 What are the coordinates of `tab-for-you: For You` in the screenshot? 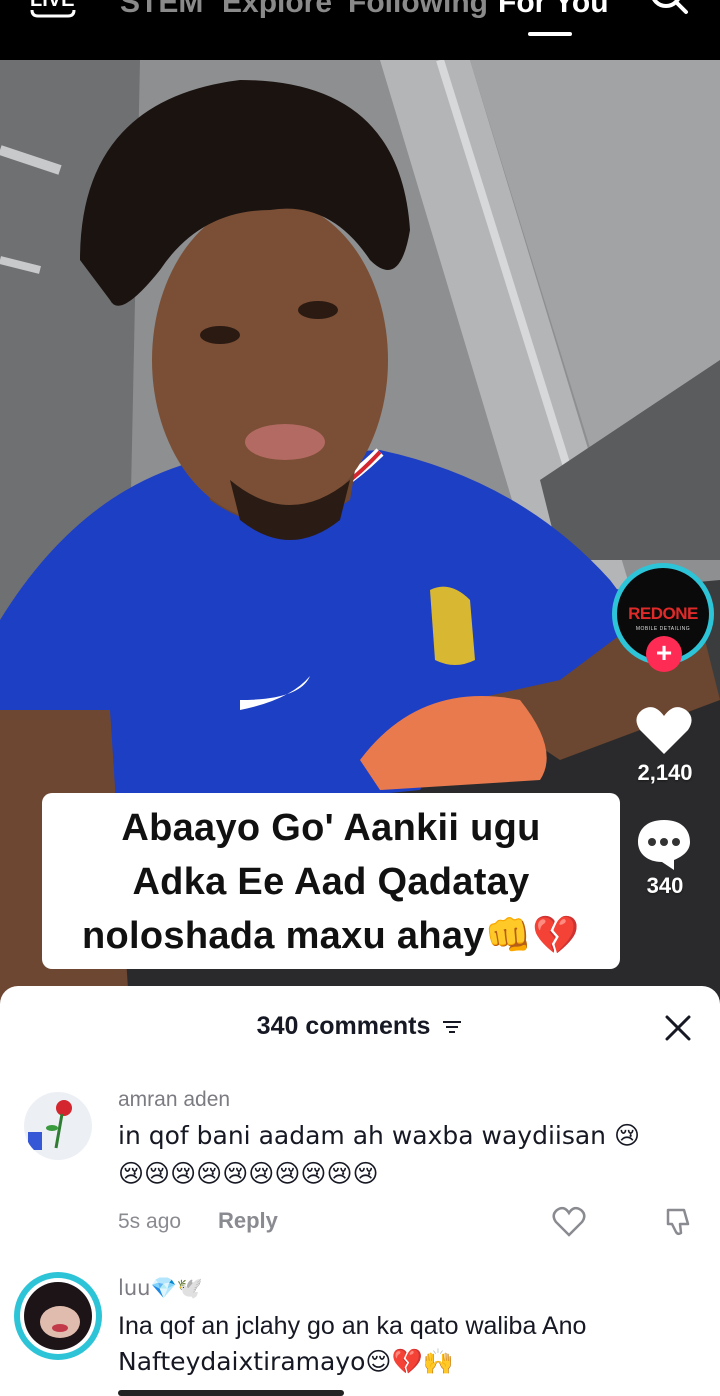 It's located at (553, 10).